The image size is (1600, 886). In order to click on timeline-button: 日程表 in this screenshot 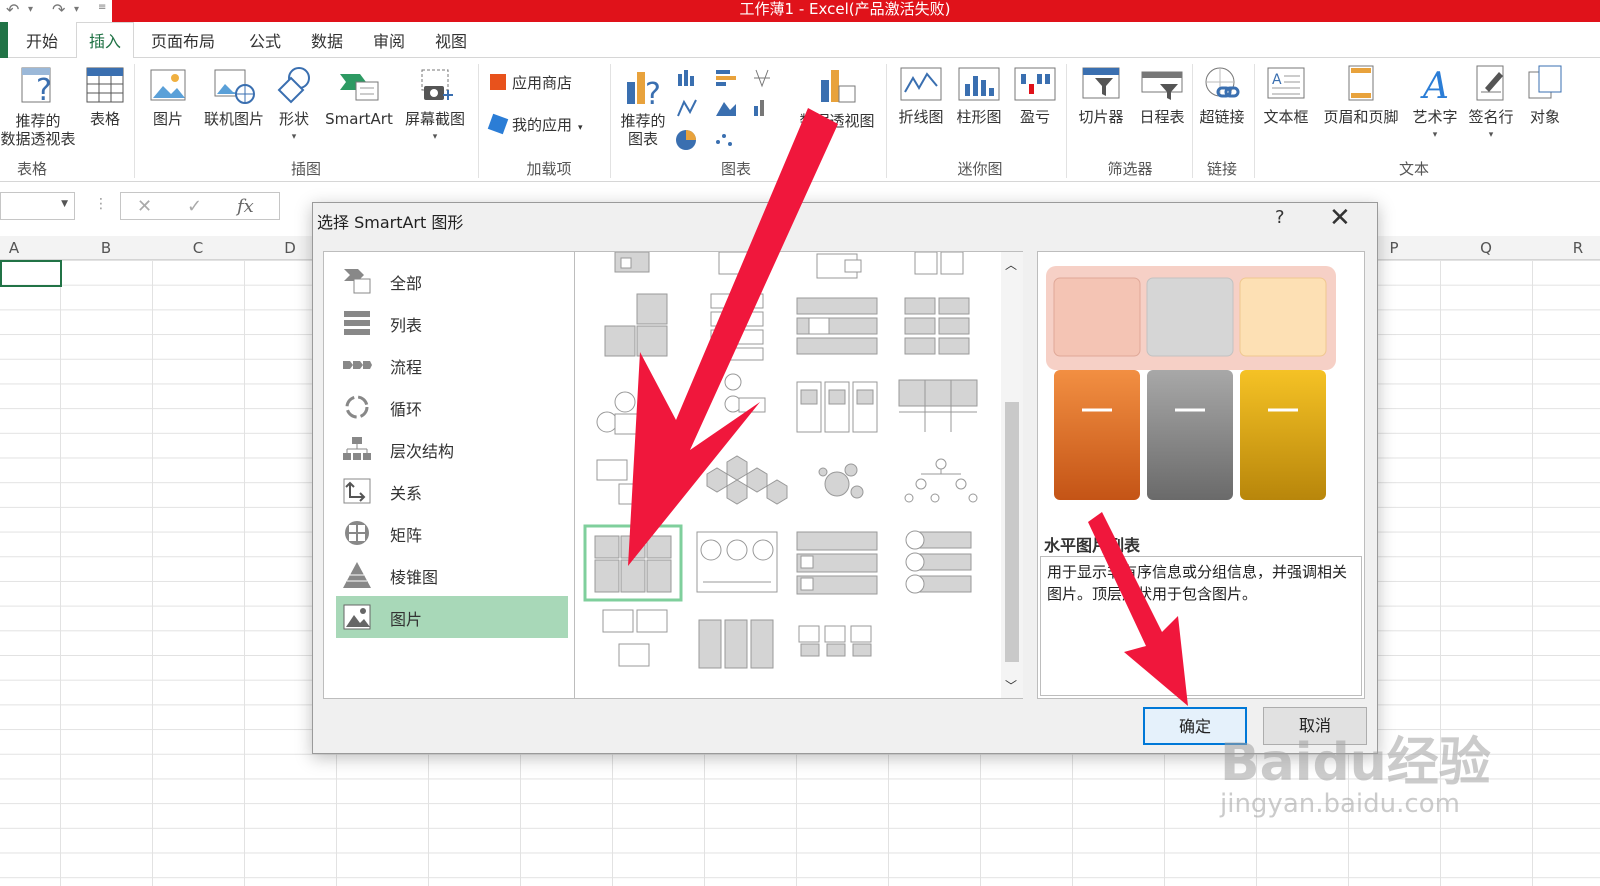, I will do `click(1162, 95)`.